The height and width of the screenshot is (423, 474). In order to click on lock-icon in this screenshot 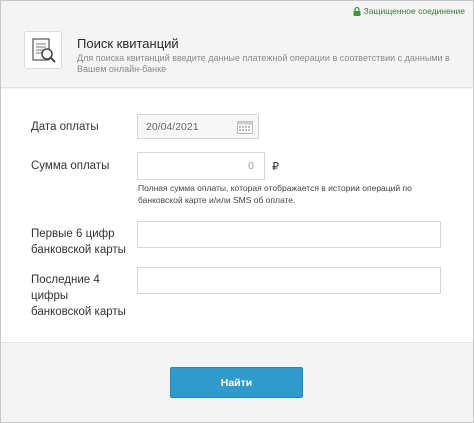, I will do `click(357, 11)`.